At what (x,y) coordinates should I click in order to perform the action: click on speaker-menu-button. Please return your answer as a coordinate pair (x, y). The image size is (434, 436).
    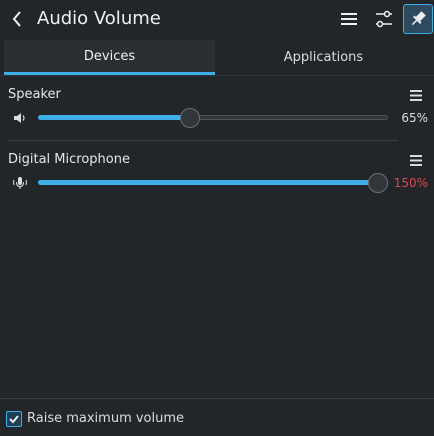
    Looking at the image, I should click on (416, 95).